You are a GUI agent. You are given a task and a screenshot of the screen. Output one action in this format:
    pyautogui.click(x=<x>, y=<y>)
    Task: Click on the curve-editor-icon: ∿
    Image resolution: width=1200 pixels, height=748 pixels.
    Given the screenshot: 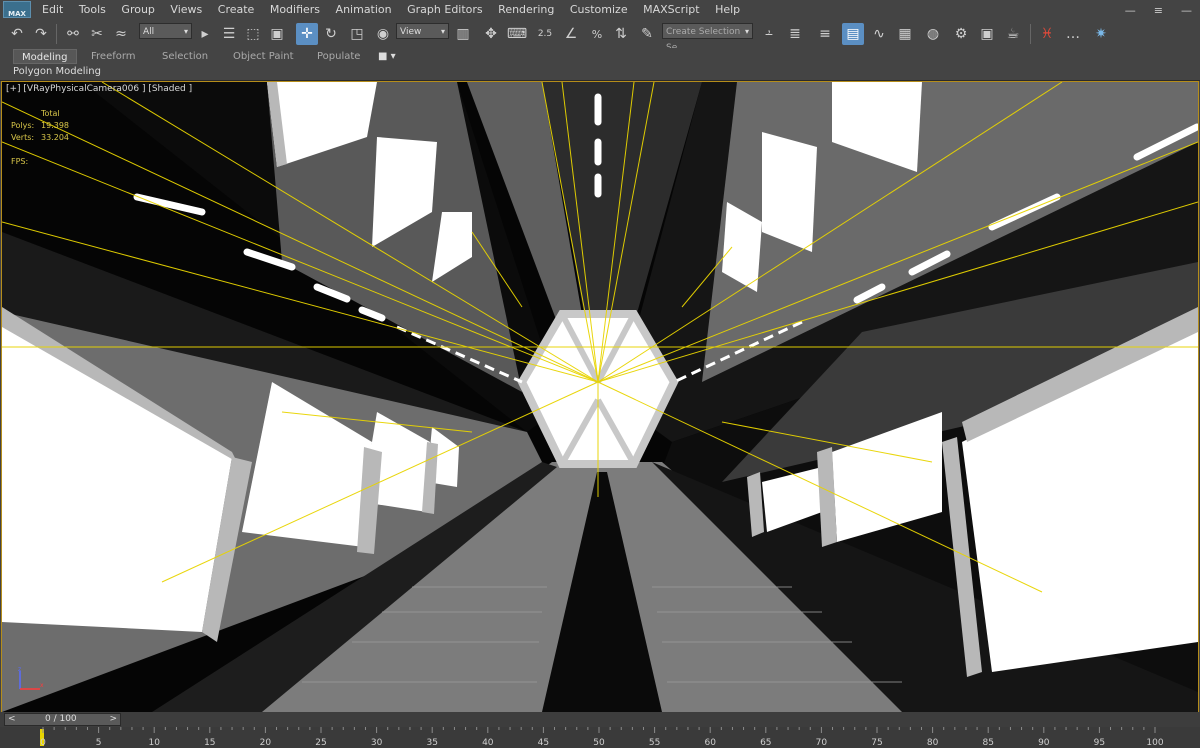 What is the action you would take?
    pyautogui.click(x=879, y=34)
    